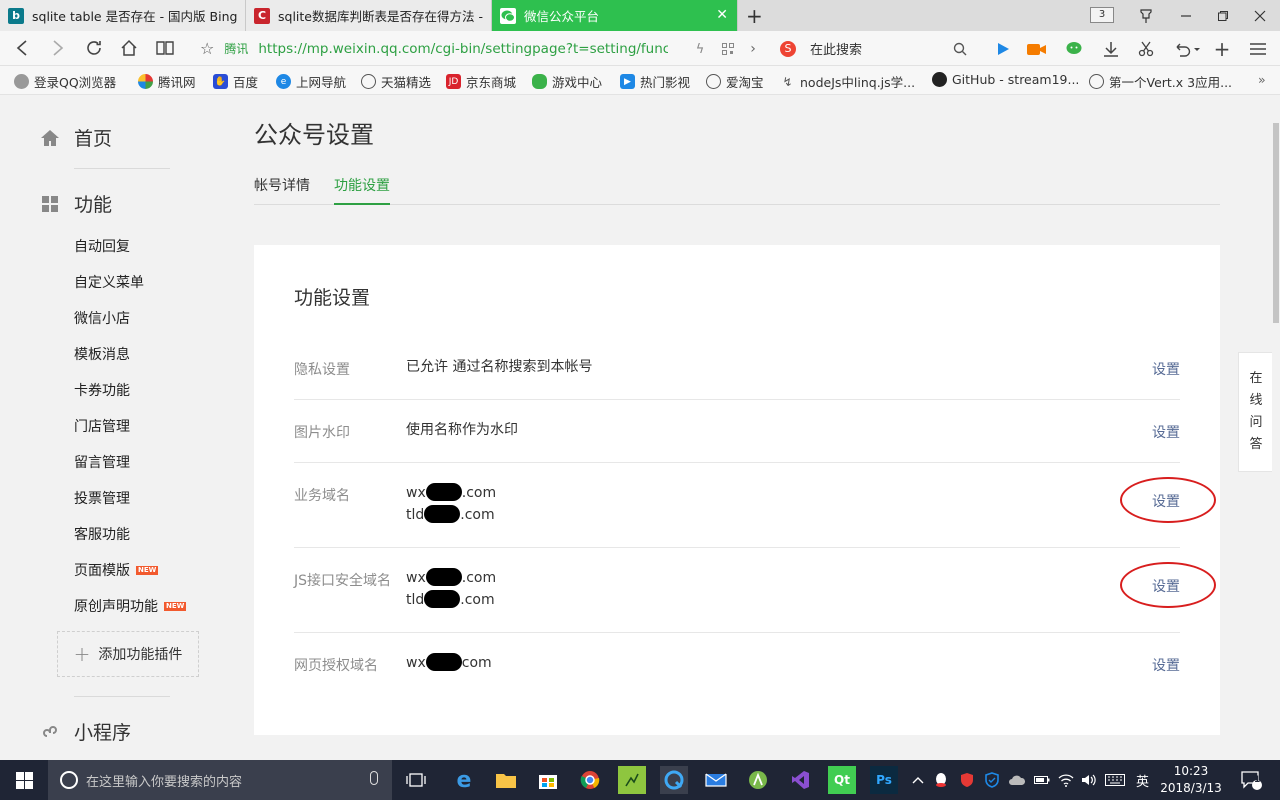 This screenshot has height=800, width=1280. Describe the element at coordinates (207, 48) in the screenshot. I see `bookmark-star-icon: ☆` at that location.